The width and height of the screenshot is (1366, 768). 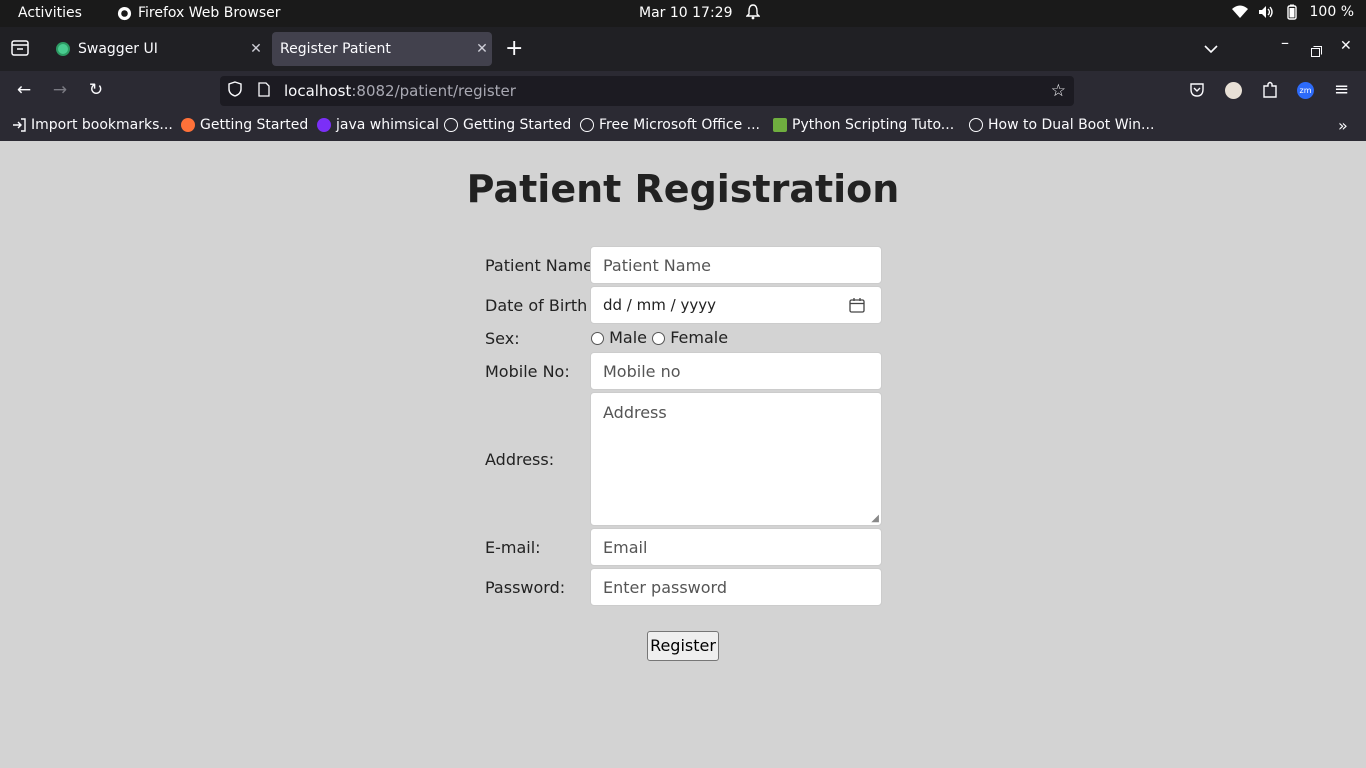 I want to click on firefox-view-icon, so click(x=20, y=50).